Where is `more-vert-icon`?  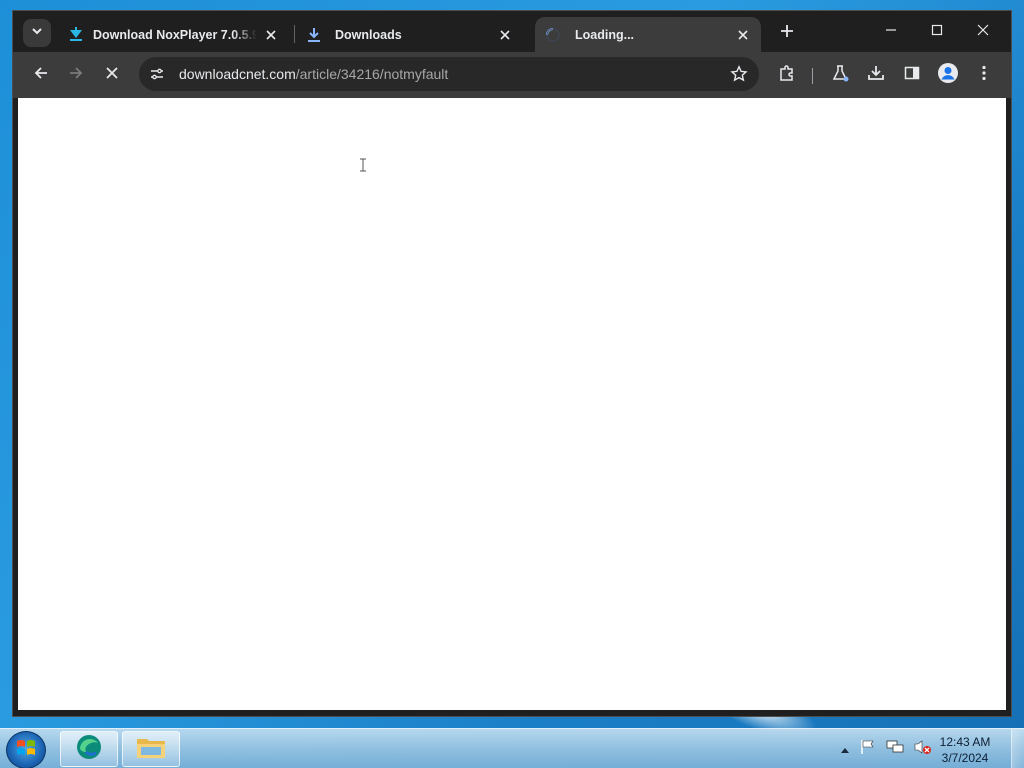 more-vert-icon is located at coordinates (984, 75).